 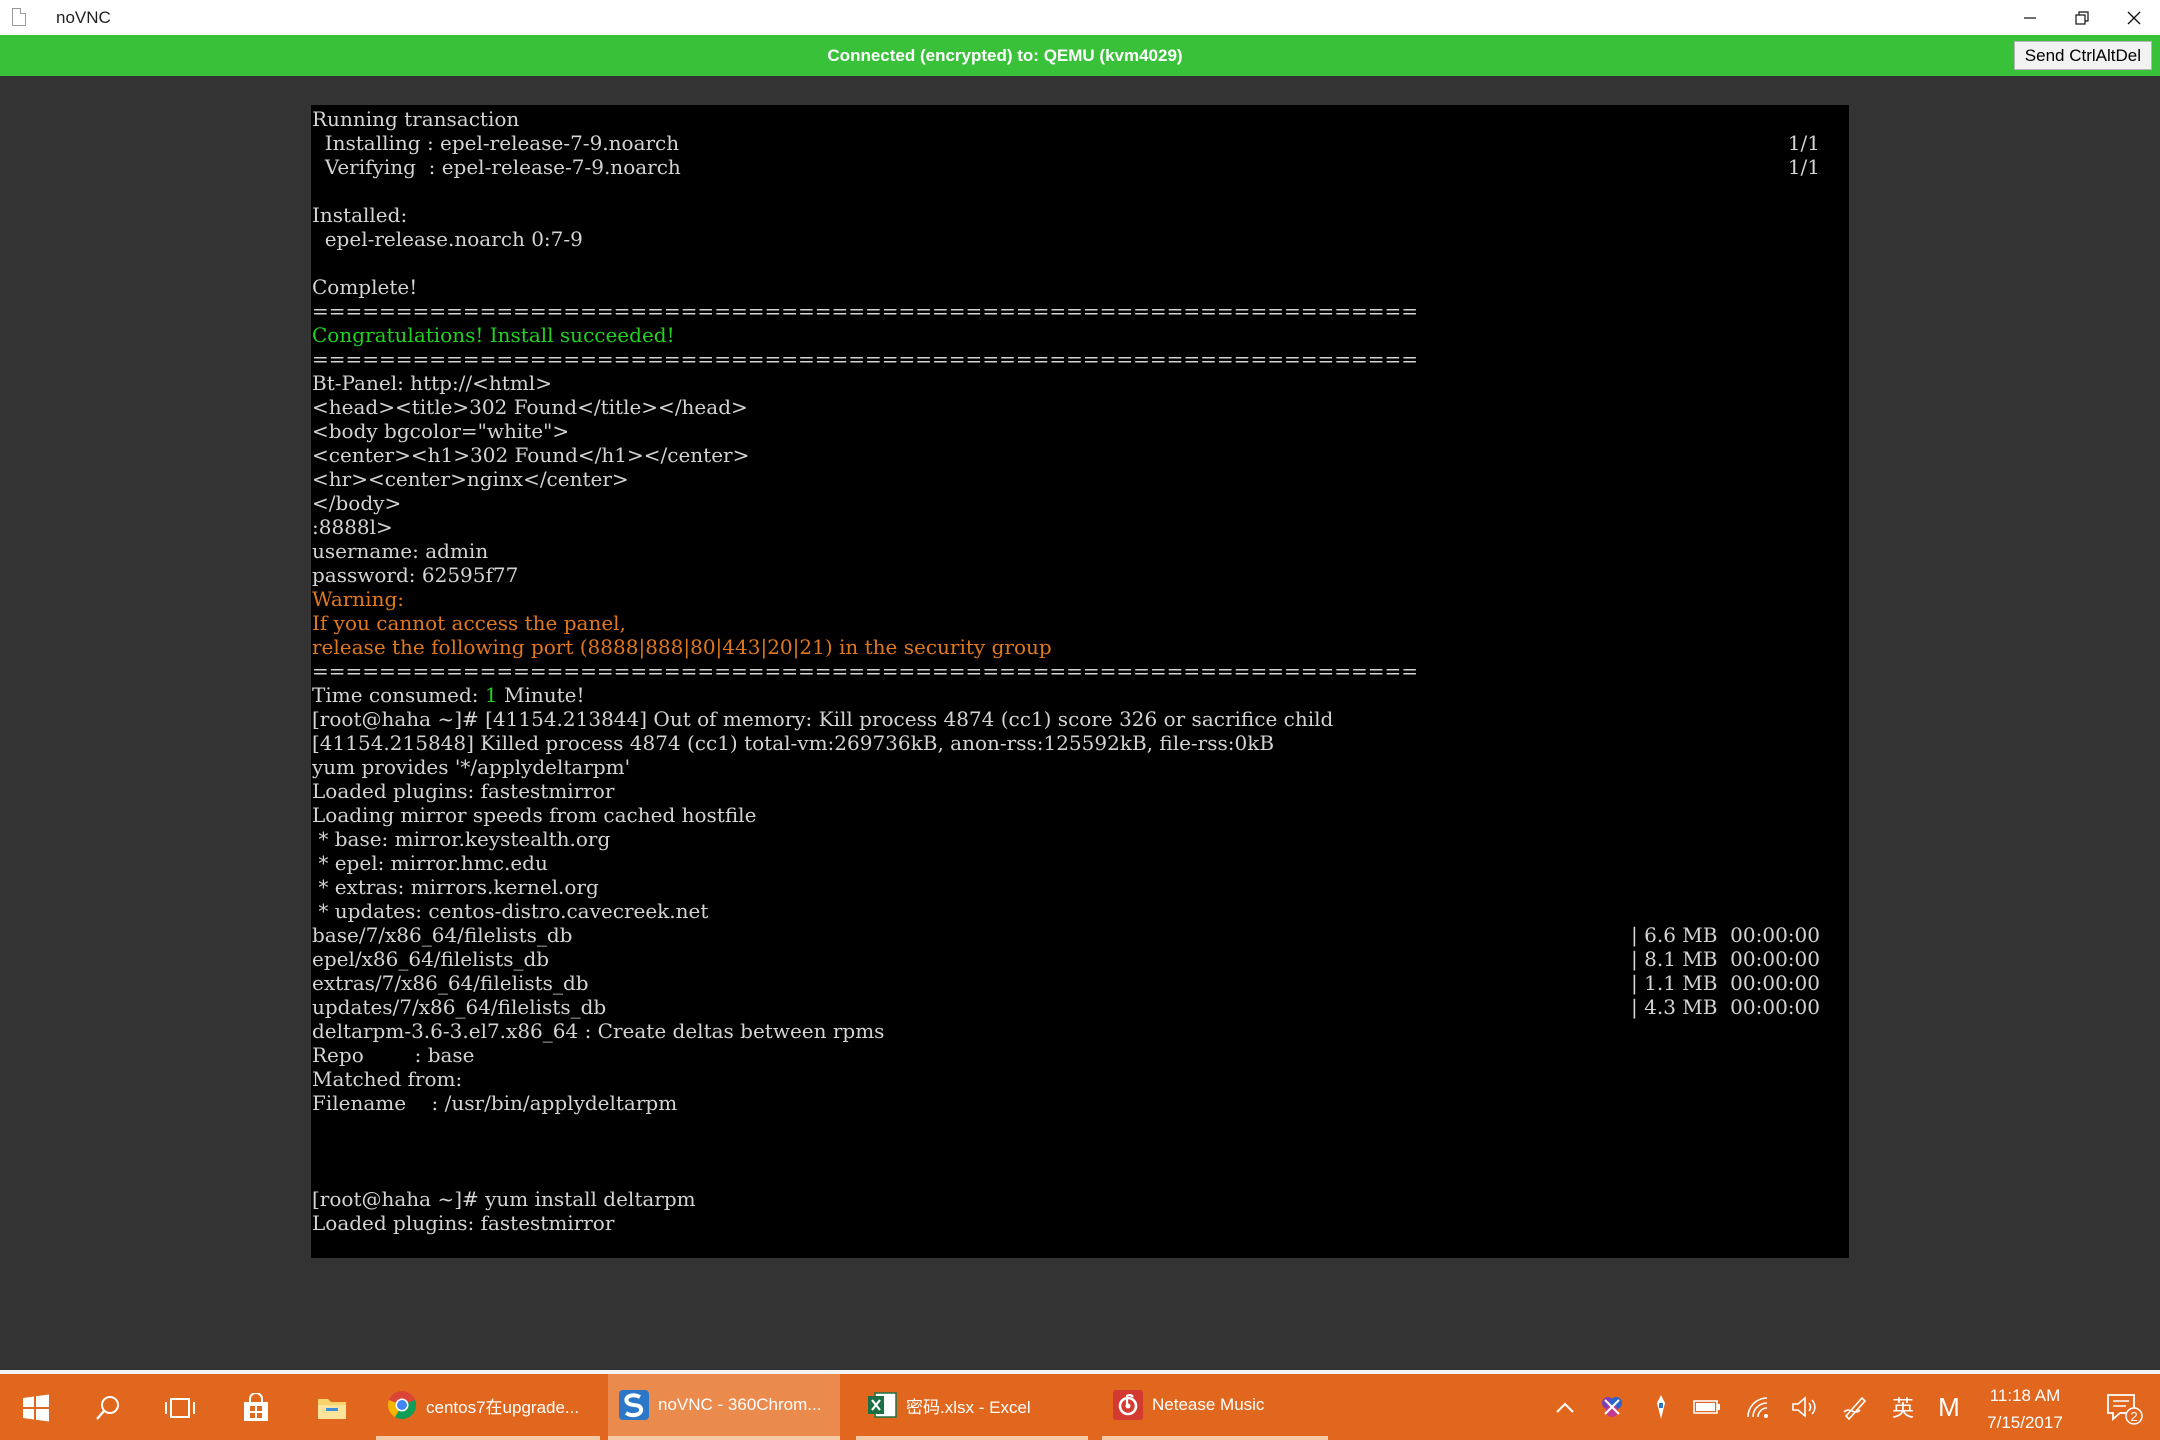 I want to click on terminal-line: Running transaction, so click(x=415, y=119).